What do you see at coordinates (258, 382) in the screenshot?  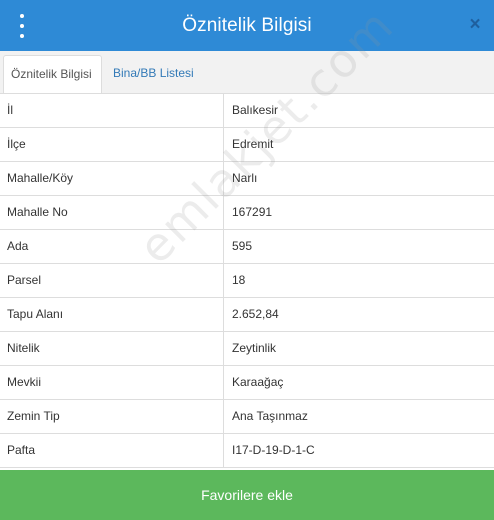 I see `attribute-value: Karaağaç` at bounding box center [258, 382].